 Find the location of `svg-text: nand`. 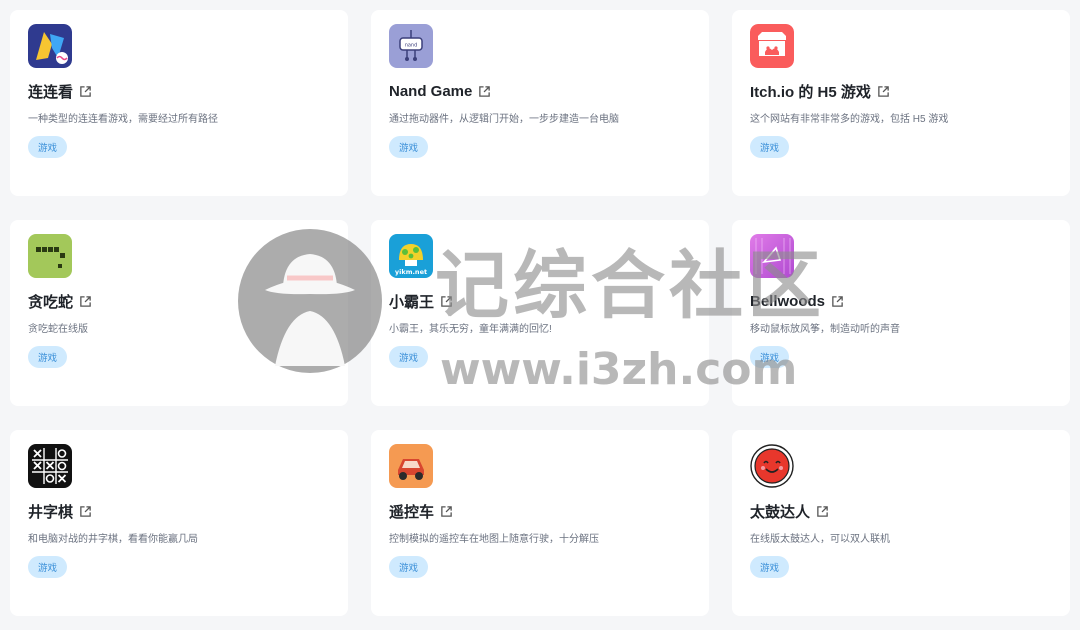

svg-text: nand is located at coordinates (411, 46).